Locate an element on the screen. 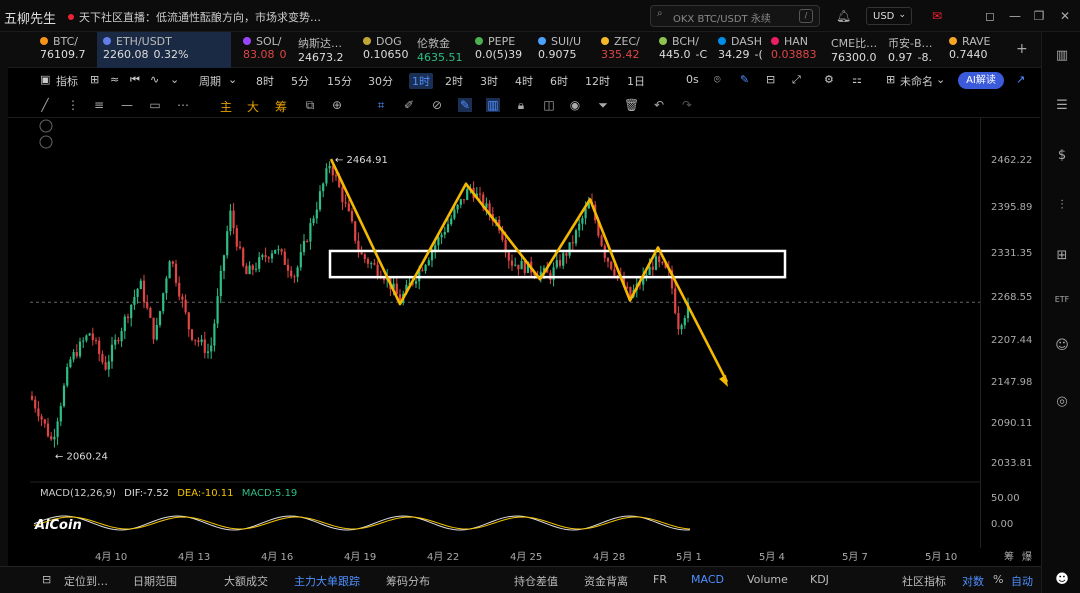 The width and height of the screenshot is (1080, 593). minimize-icon: — is located at coordinates (1015, 16).